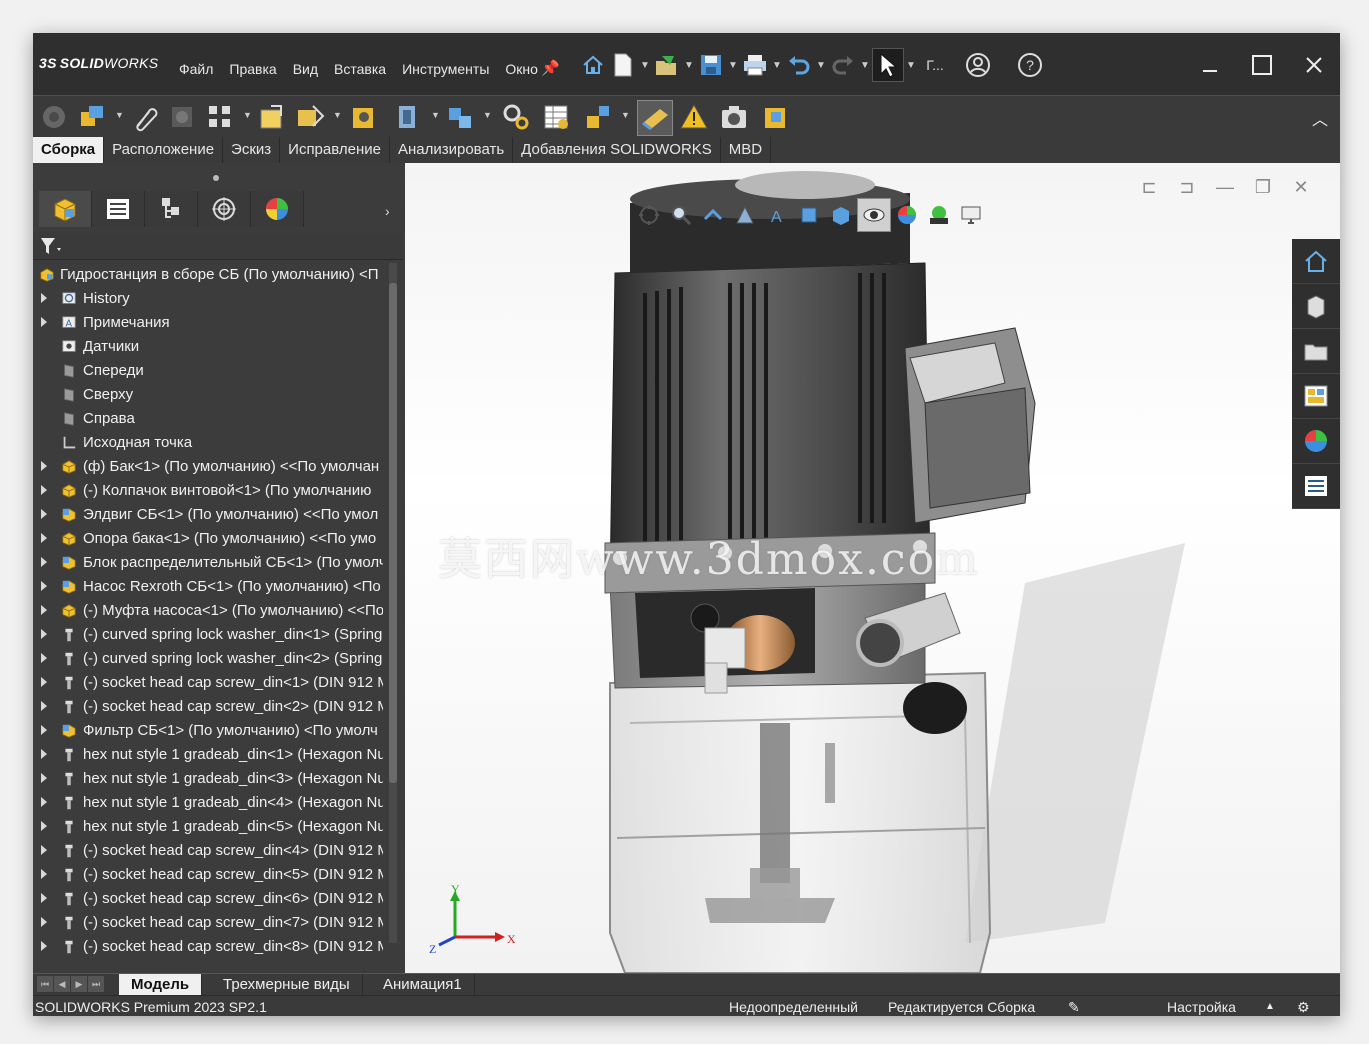  Describe the element at coordinates (1316, 306) in the screenshot. I see `task-pane-resources` at that location.